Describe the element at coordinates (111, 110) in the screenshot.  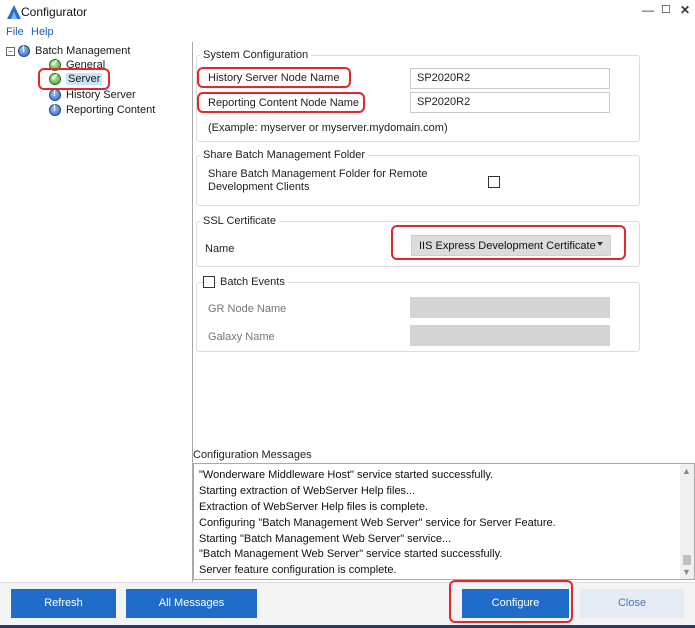
I see `tree-item-label: Reporting Content` at that location.